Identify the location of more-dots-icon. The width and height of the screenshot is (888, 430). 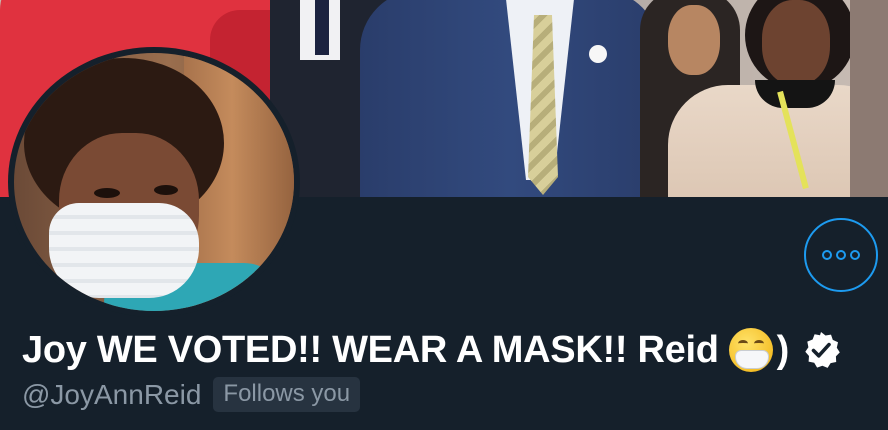
(841, 255).